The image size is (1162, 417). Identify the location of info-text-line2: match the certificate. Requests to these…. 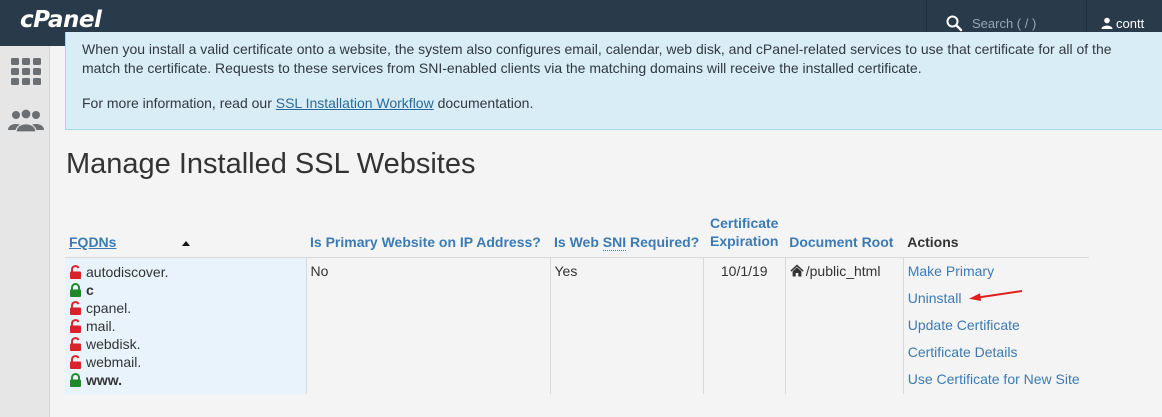
(502, 68).